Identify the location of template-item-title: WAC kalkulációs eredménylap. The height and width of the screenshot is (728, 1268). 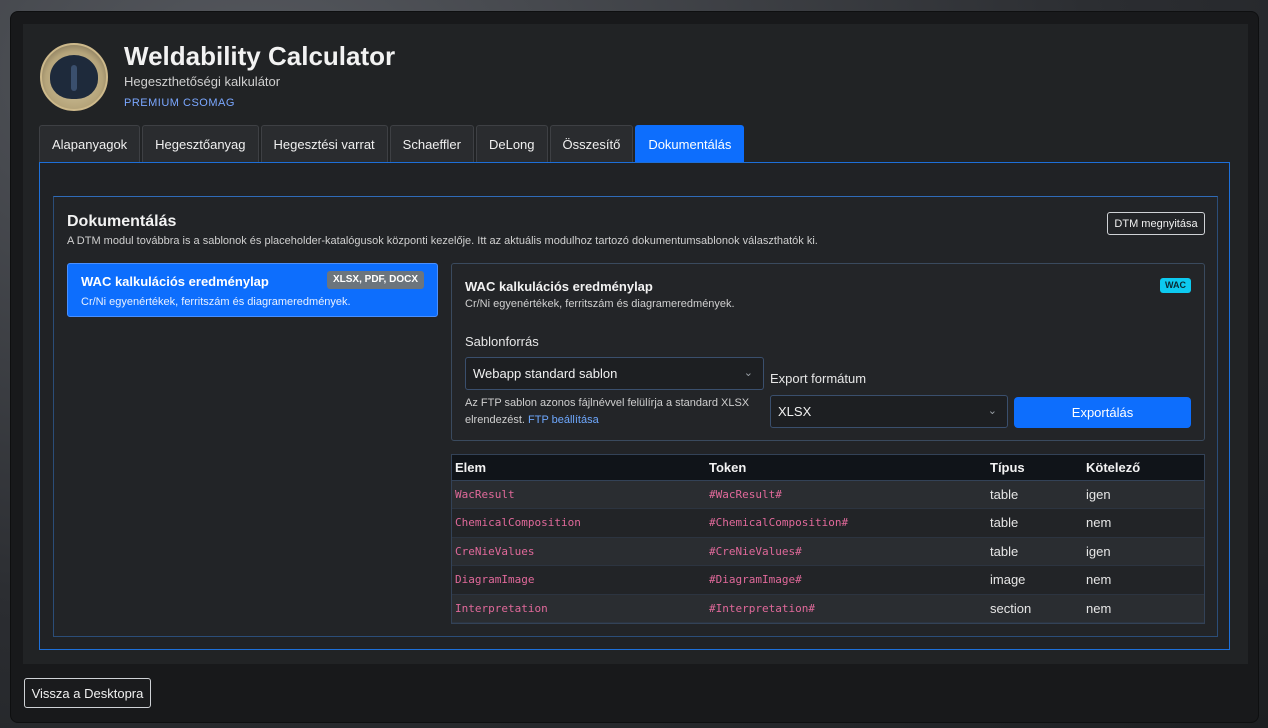
(175, 281).